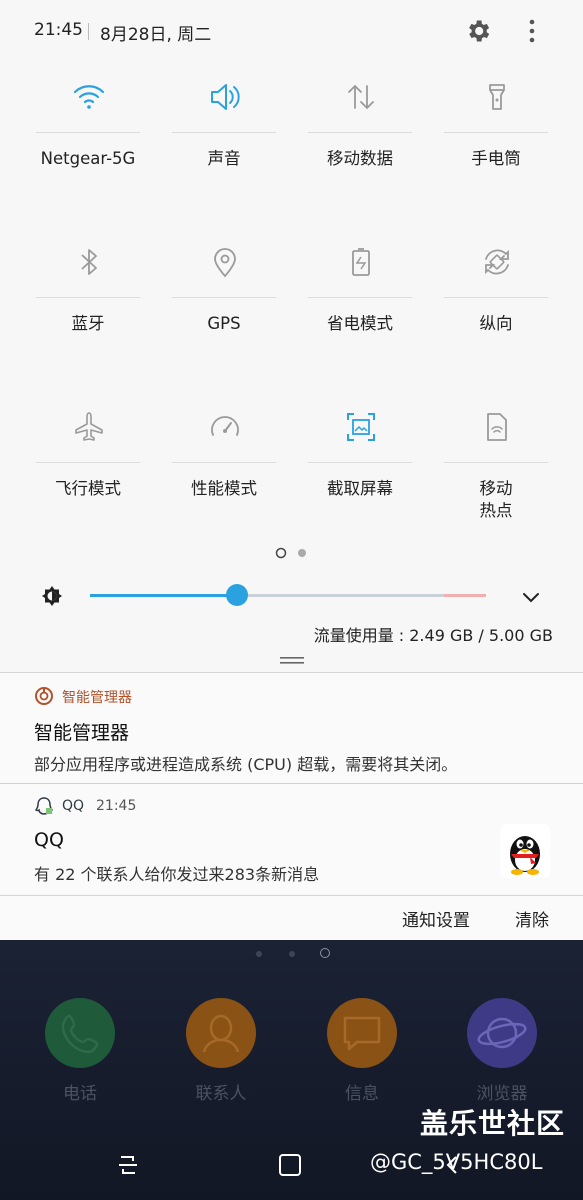 The height and width of the screenshot is (1200, 583). Describe the element at coordinates (97, 698) in the screenshot. I see `notification-app-name: 智能管理器` at that location.